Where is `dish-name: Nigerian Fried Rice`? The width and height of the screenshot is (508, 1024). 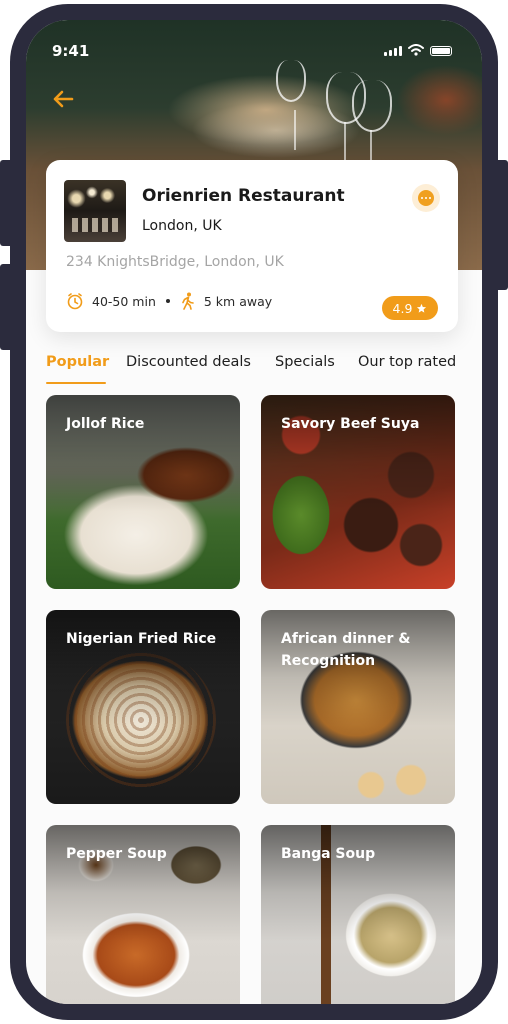
dish-name: Nigerian Fried Rice is located at coordinates (141, 639).